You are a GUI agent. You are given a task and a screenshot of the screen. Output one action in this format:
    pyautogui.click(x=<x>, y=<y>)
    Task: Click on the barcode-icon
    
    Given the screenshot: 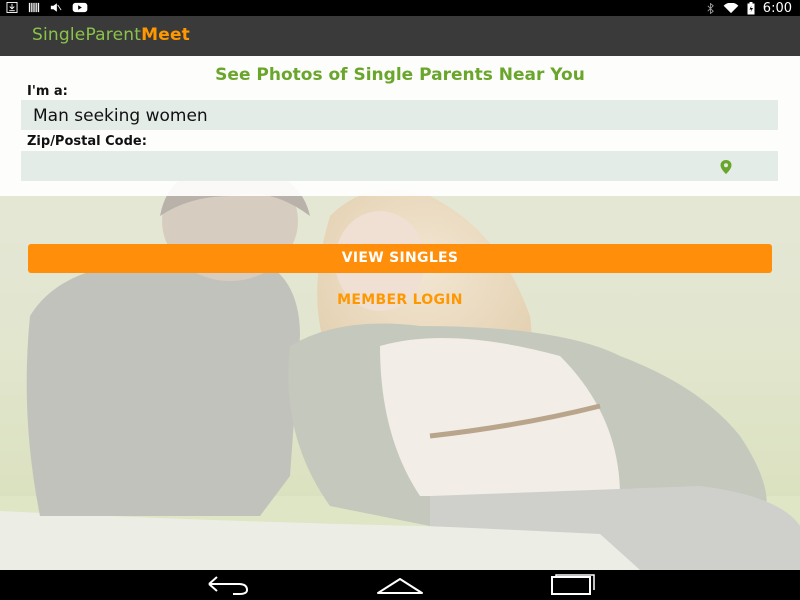 What is the action you would take?
    pyautogui.click(x=34, y=7)
    